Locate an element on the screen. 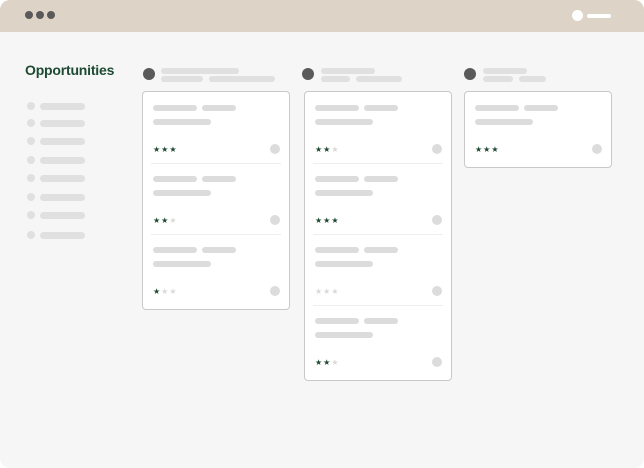 This screenshot has height=468, width=644. column-card-list: ★★★ is located at coordinates (538, 129).